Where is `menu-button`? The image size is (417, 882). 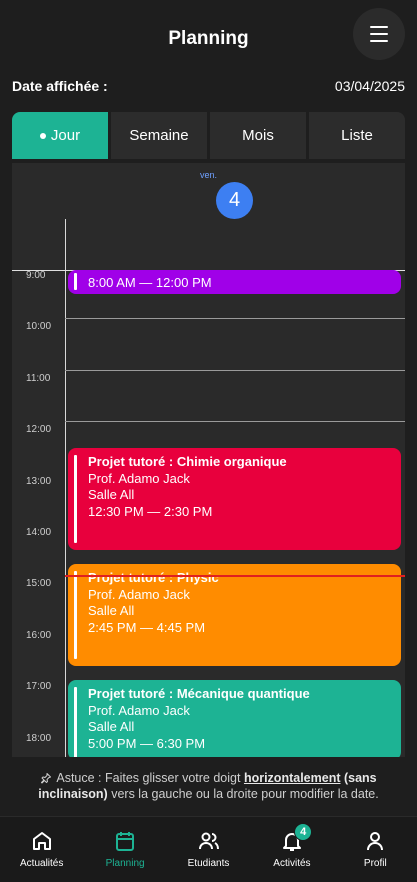
menu-button is located at coordinates (379, 34).